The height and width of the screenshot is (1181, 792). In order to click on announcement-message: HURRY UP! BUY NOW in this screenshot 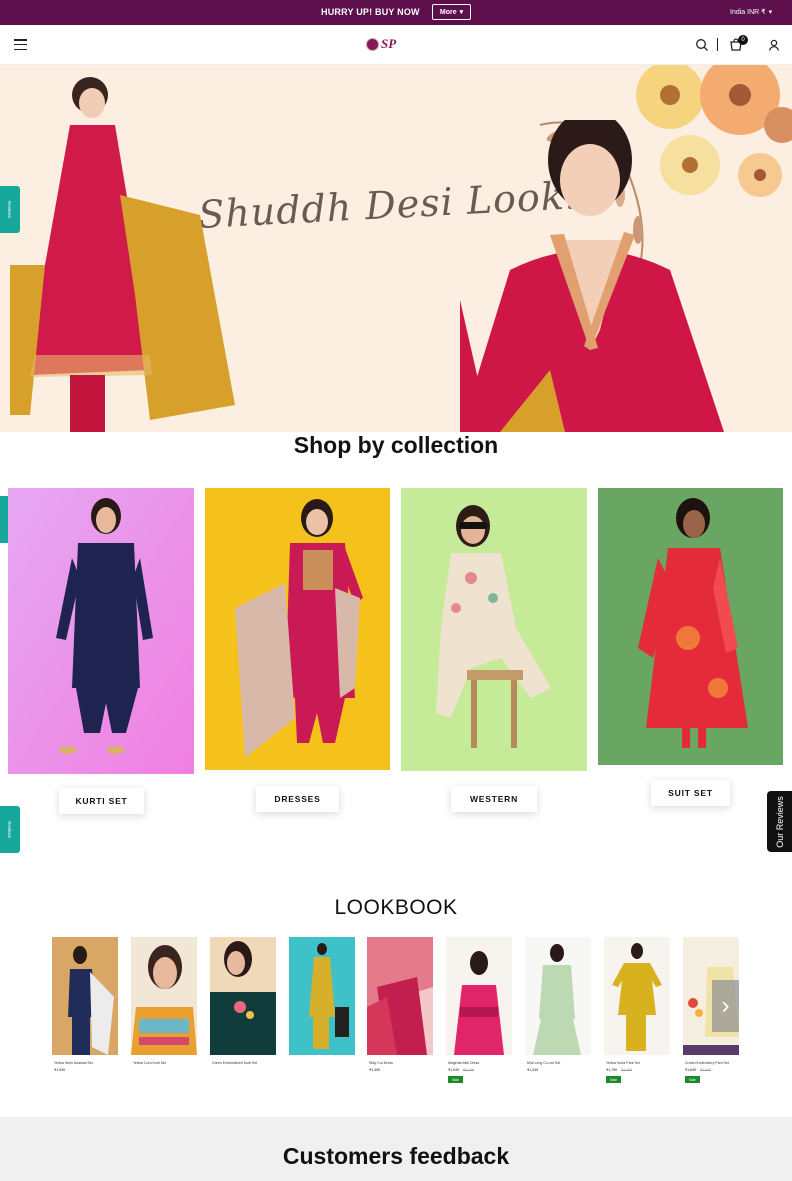, I will do `click(370, 12)`.